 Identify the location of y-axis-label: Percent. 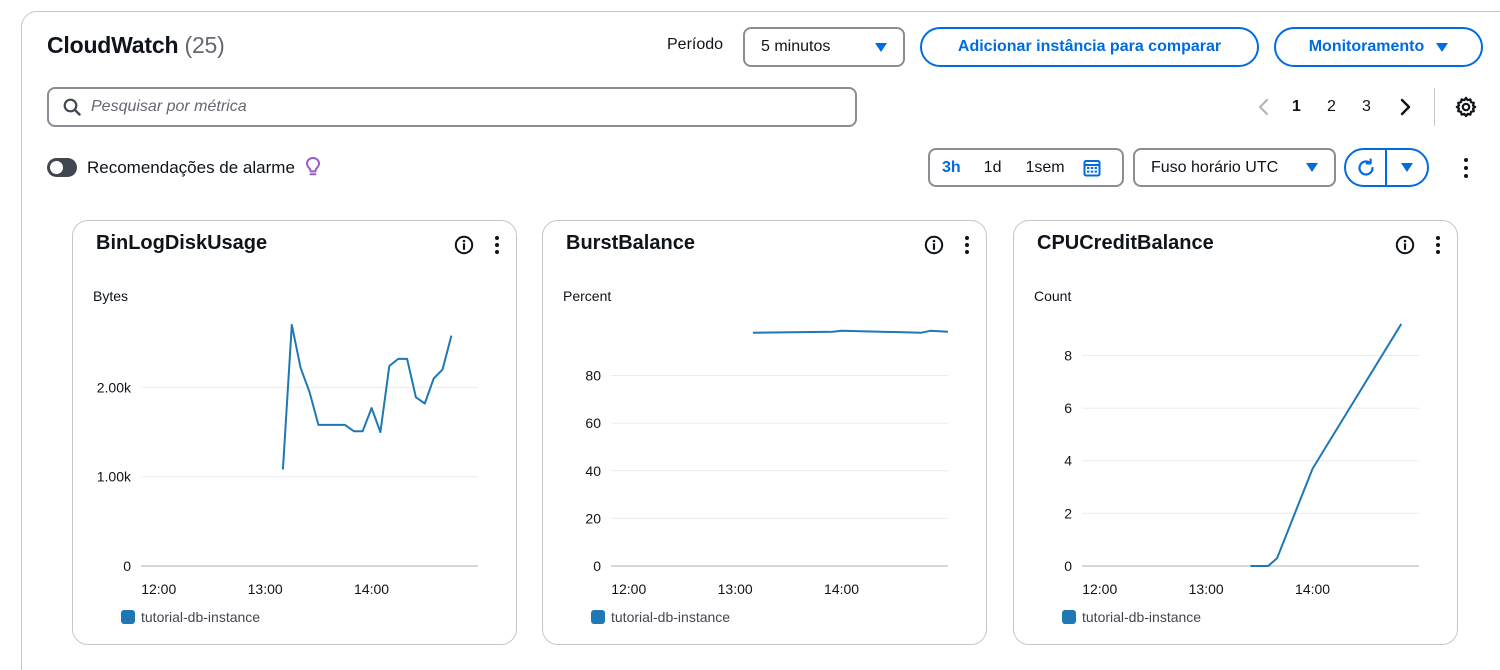
(587, 296).